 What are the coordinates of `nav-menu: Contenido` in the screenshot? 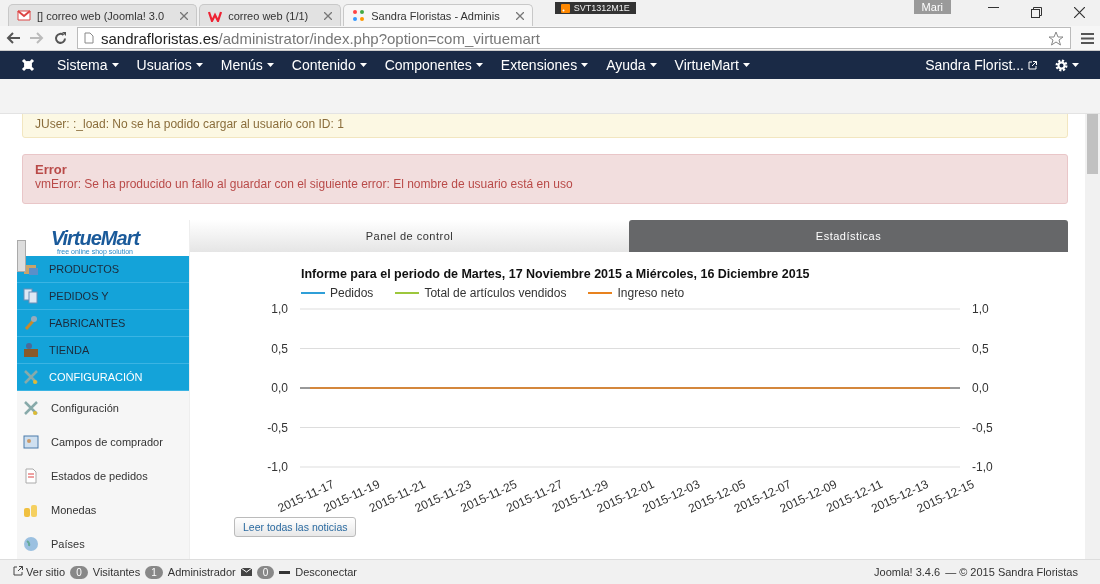 It's located at (329, 65).